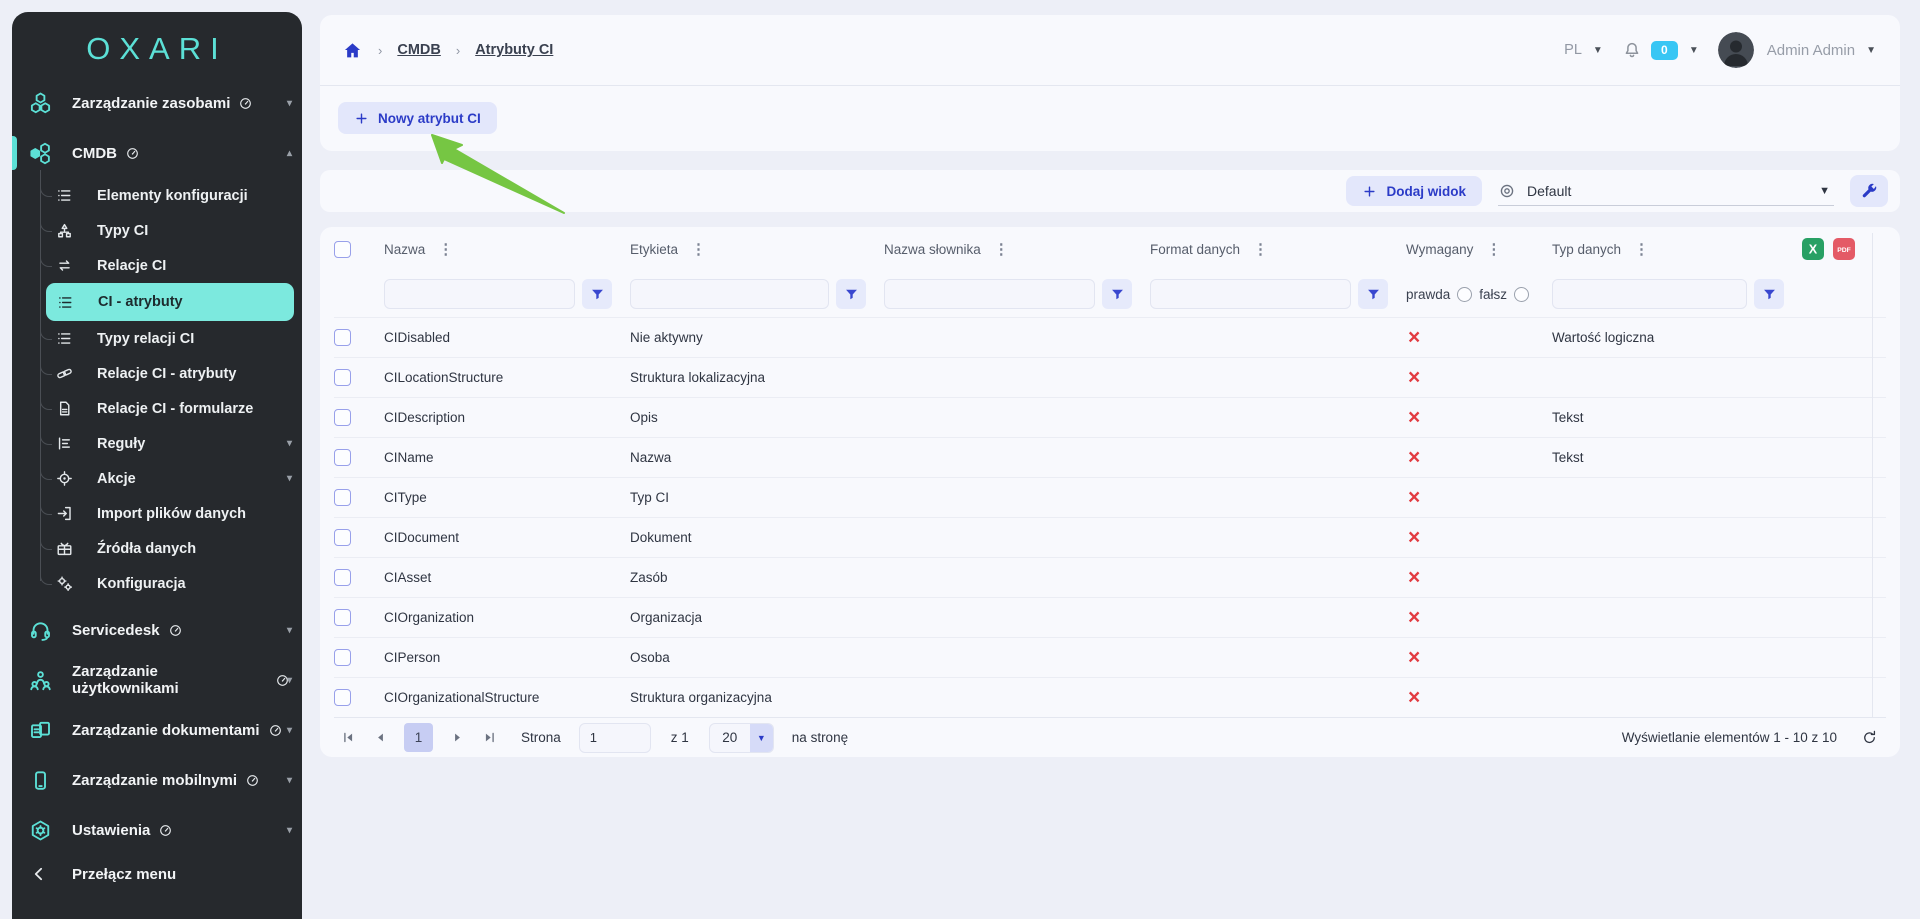  What do you see at coordinates (352, 50) in the screenshot?
I see `home-icon` at bounding box center [352, 50].